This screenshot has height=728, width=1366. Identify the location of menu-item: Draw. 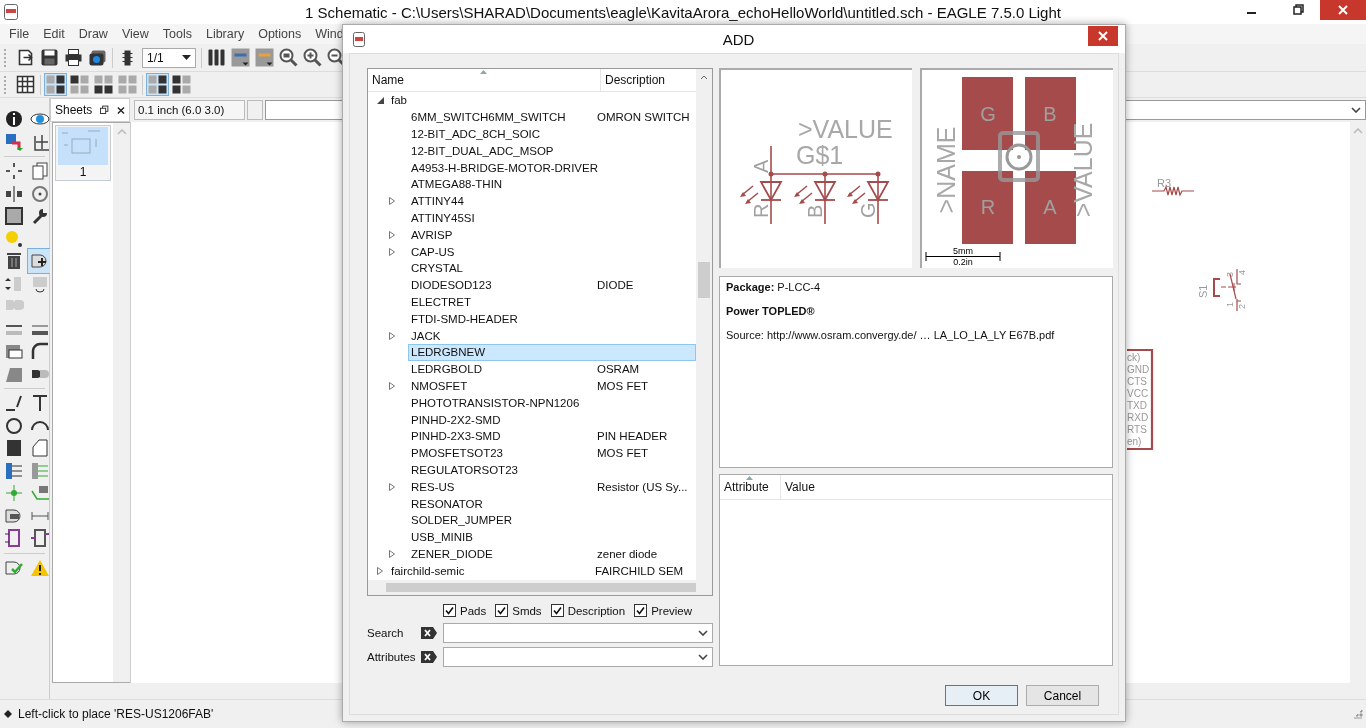
(93, 34).